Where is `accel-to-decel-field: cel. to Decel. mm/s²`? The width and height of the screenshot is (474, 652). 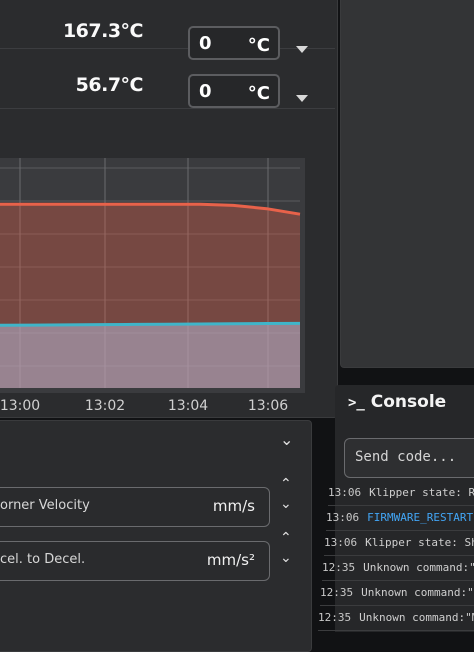
accel-to-decel-field: cel. to Decel. mm/s² is located at coordinates (135, 561).